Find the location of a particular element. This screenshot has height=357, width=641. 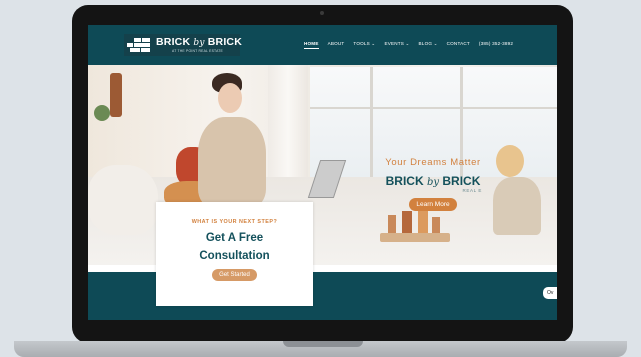

card-title-line1: Get A Free is located at coordinates (234, 238).